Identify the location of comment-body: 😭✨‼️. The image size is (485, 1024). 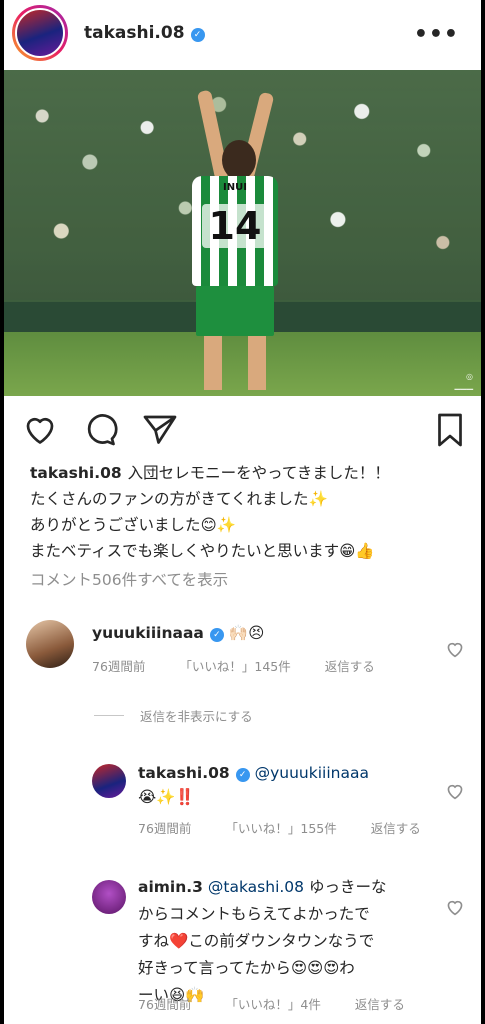
(166, 797).